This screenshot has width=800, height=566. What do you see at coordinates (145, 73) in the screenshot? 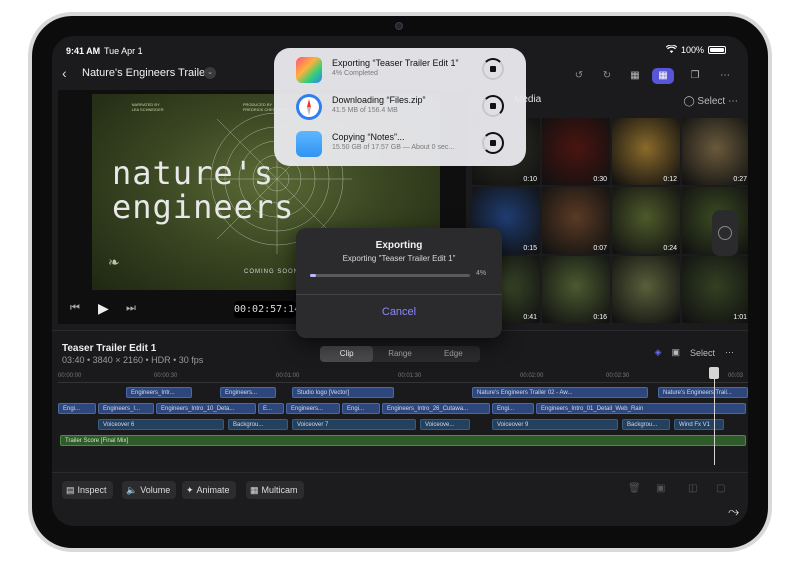
I see `project-title: Nature's Engineers Trailer` at bounding box center [145, 73].